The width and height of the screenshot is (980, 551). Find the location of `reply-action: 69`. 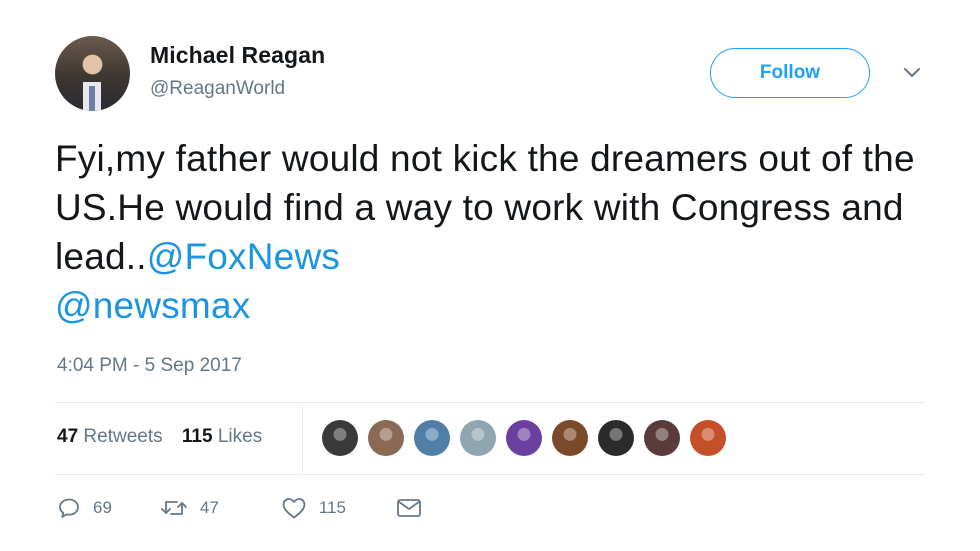

reply-action: 69 is located at coordinates (84, 508).